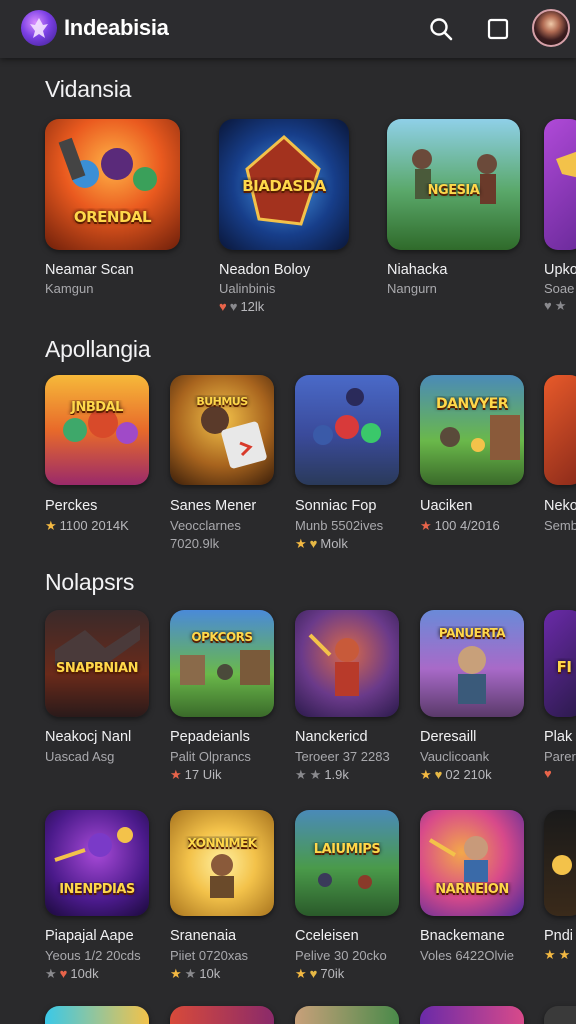 This screenshot has height=1024, width=576. What do you see at coordinates (222, 863) in the screenshot?
I see `game-tile: XONNIMEK` at bounding box center [222, 863].